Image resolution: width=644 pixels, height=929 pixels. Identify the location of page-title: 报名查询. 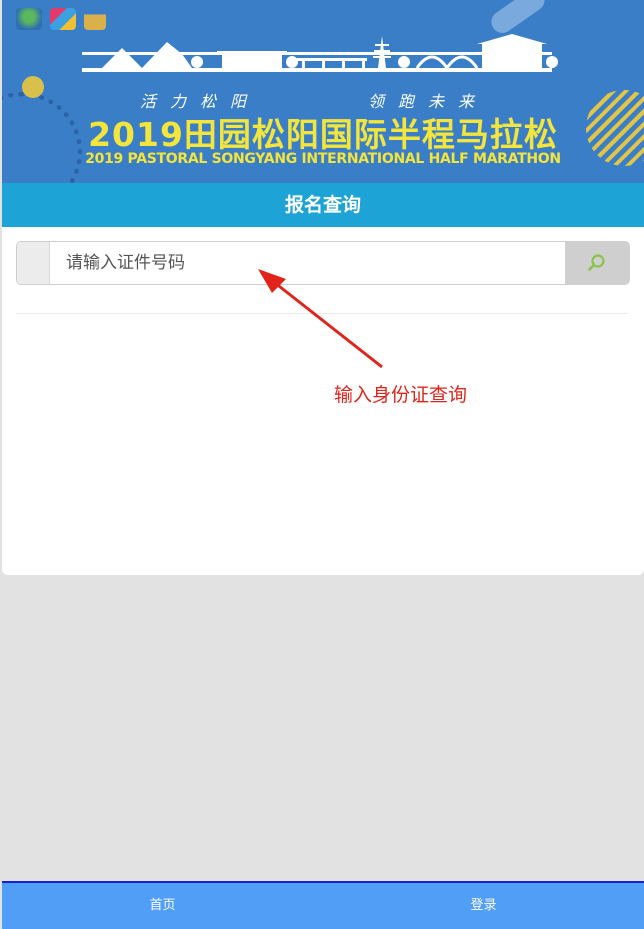
(323, 205).